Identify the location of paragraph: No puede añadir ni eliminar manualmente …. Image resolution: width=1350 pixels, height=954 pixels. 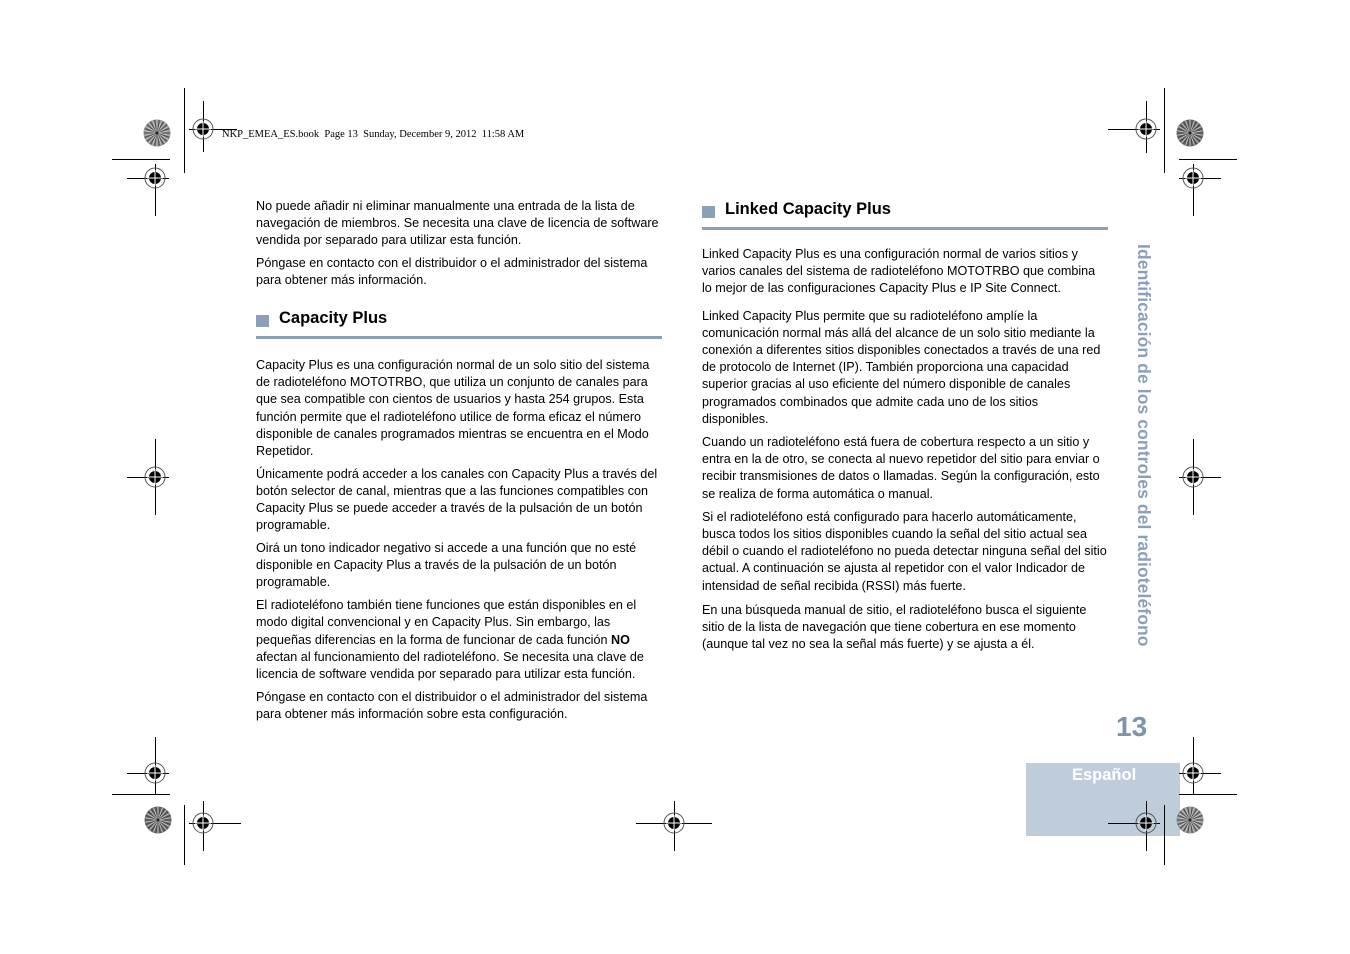
(457, 223).